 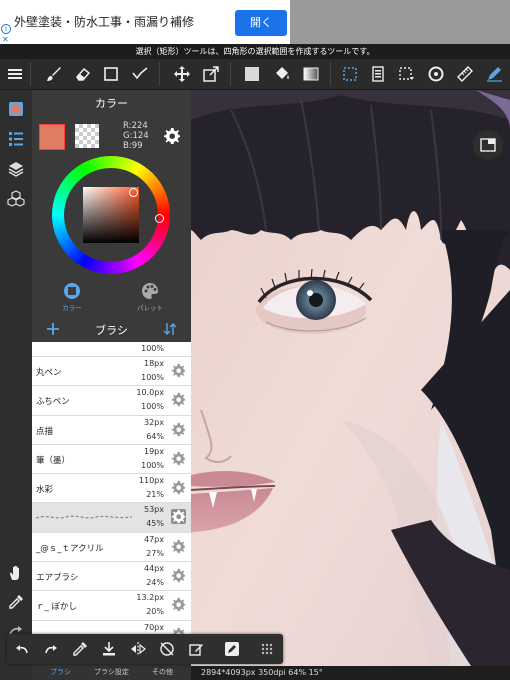 I want to click on tab-color-label: カラー, so click(x=72, y=308).